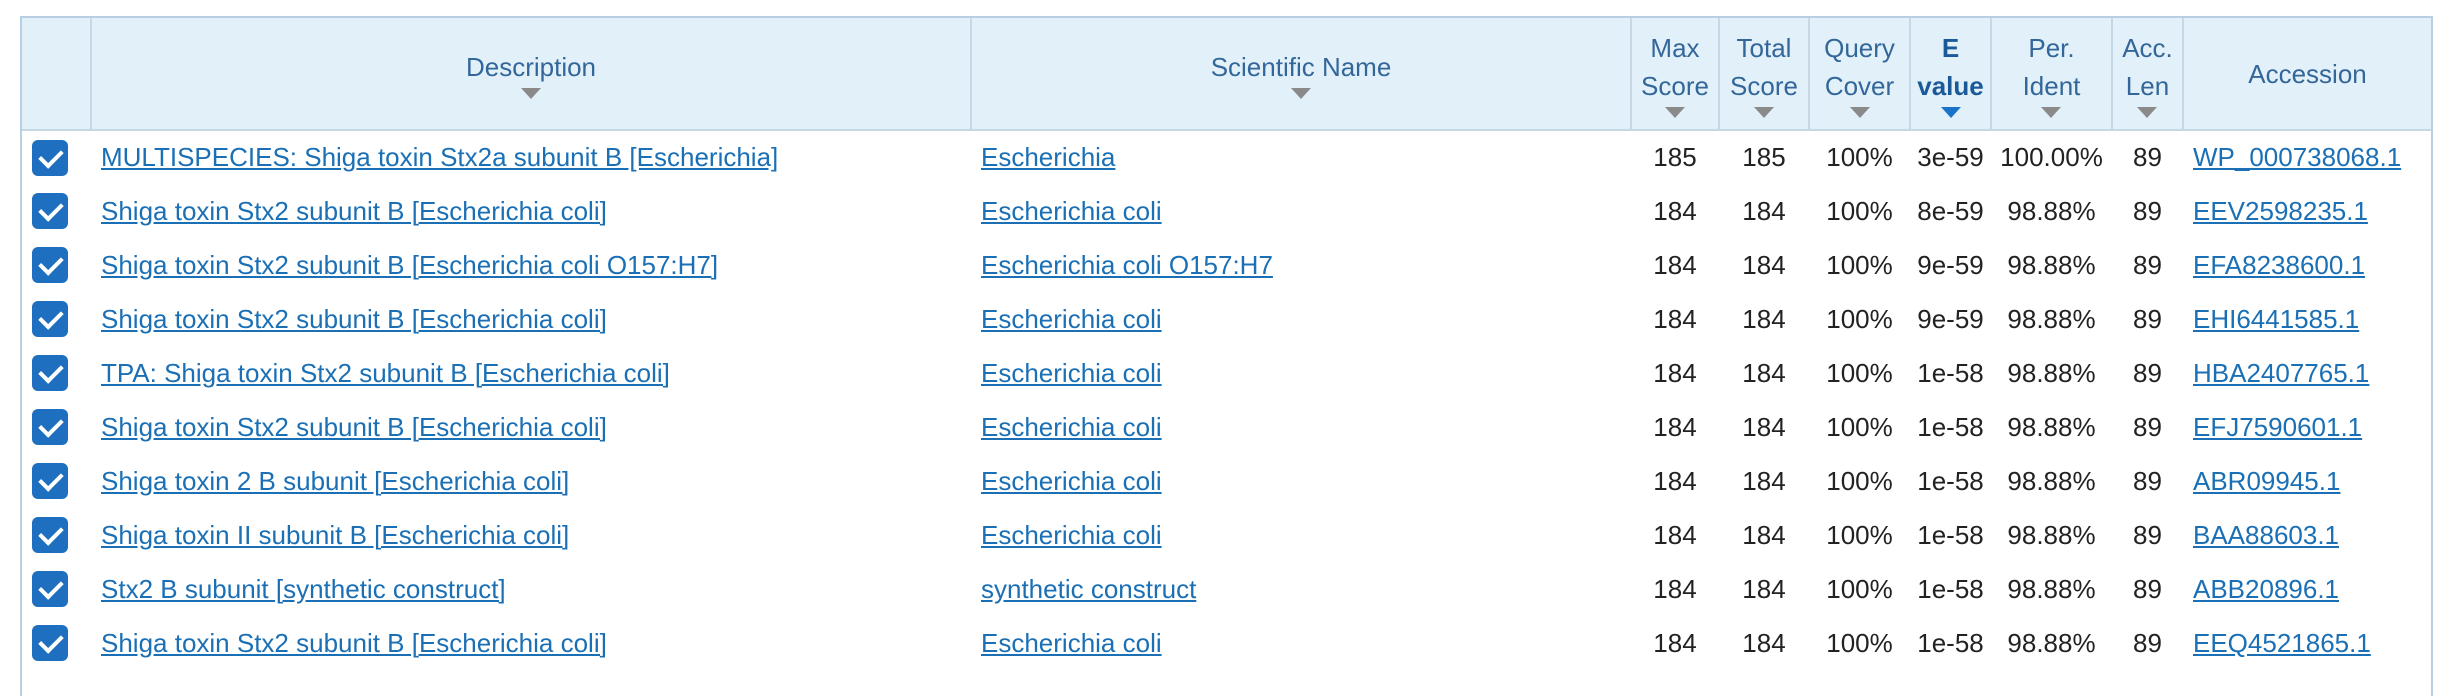 Image resolution: width=2452 pixels, height=696 pixels. What do you see at coordinates (531, 67) in the screenshot?
I see `col-label: Description` at bounding box center [531, 67].